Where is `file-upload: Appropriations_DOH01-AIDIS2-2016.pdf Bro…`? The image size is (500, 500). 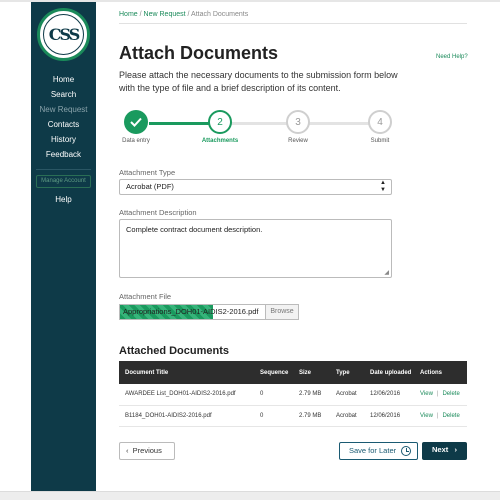
file-upload: Appropriations_DOH01-AIDIS2-2016.pdf Bro… is located at coordinates (209, 312).